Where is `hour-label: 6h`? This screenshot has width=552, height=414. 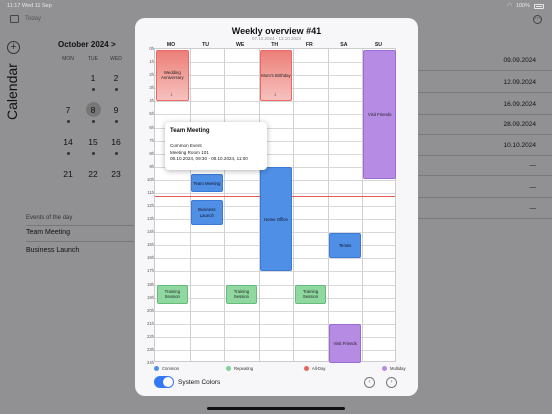 hour-label: 6h is located at coordinates (151, 127).